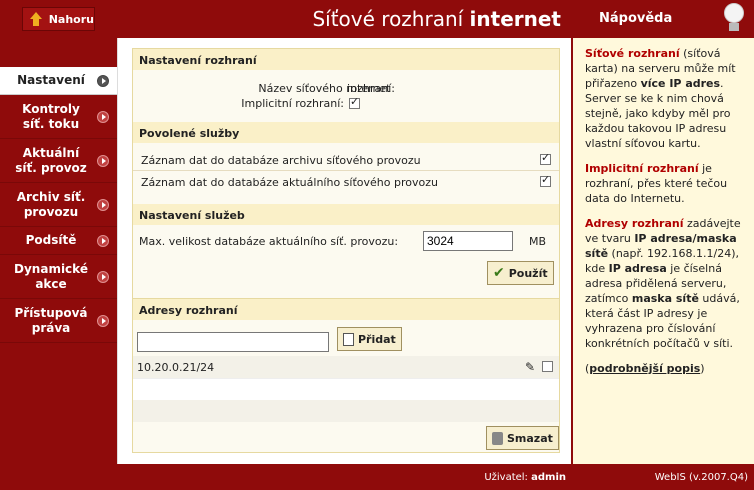 The width and height of the screenshot is (754, 490). I want to click on address-value: 10.20.0.21/24, so click(176, 367).